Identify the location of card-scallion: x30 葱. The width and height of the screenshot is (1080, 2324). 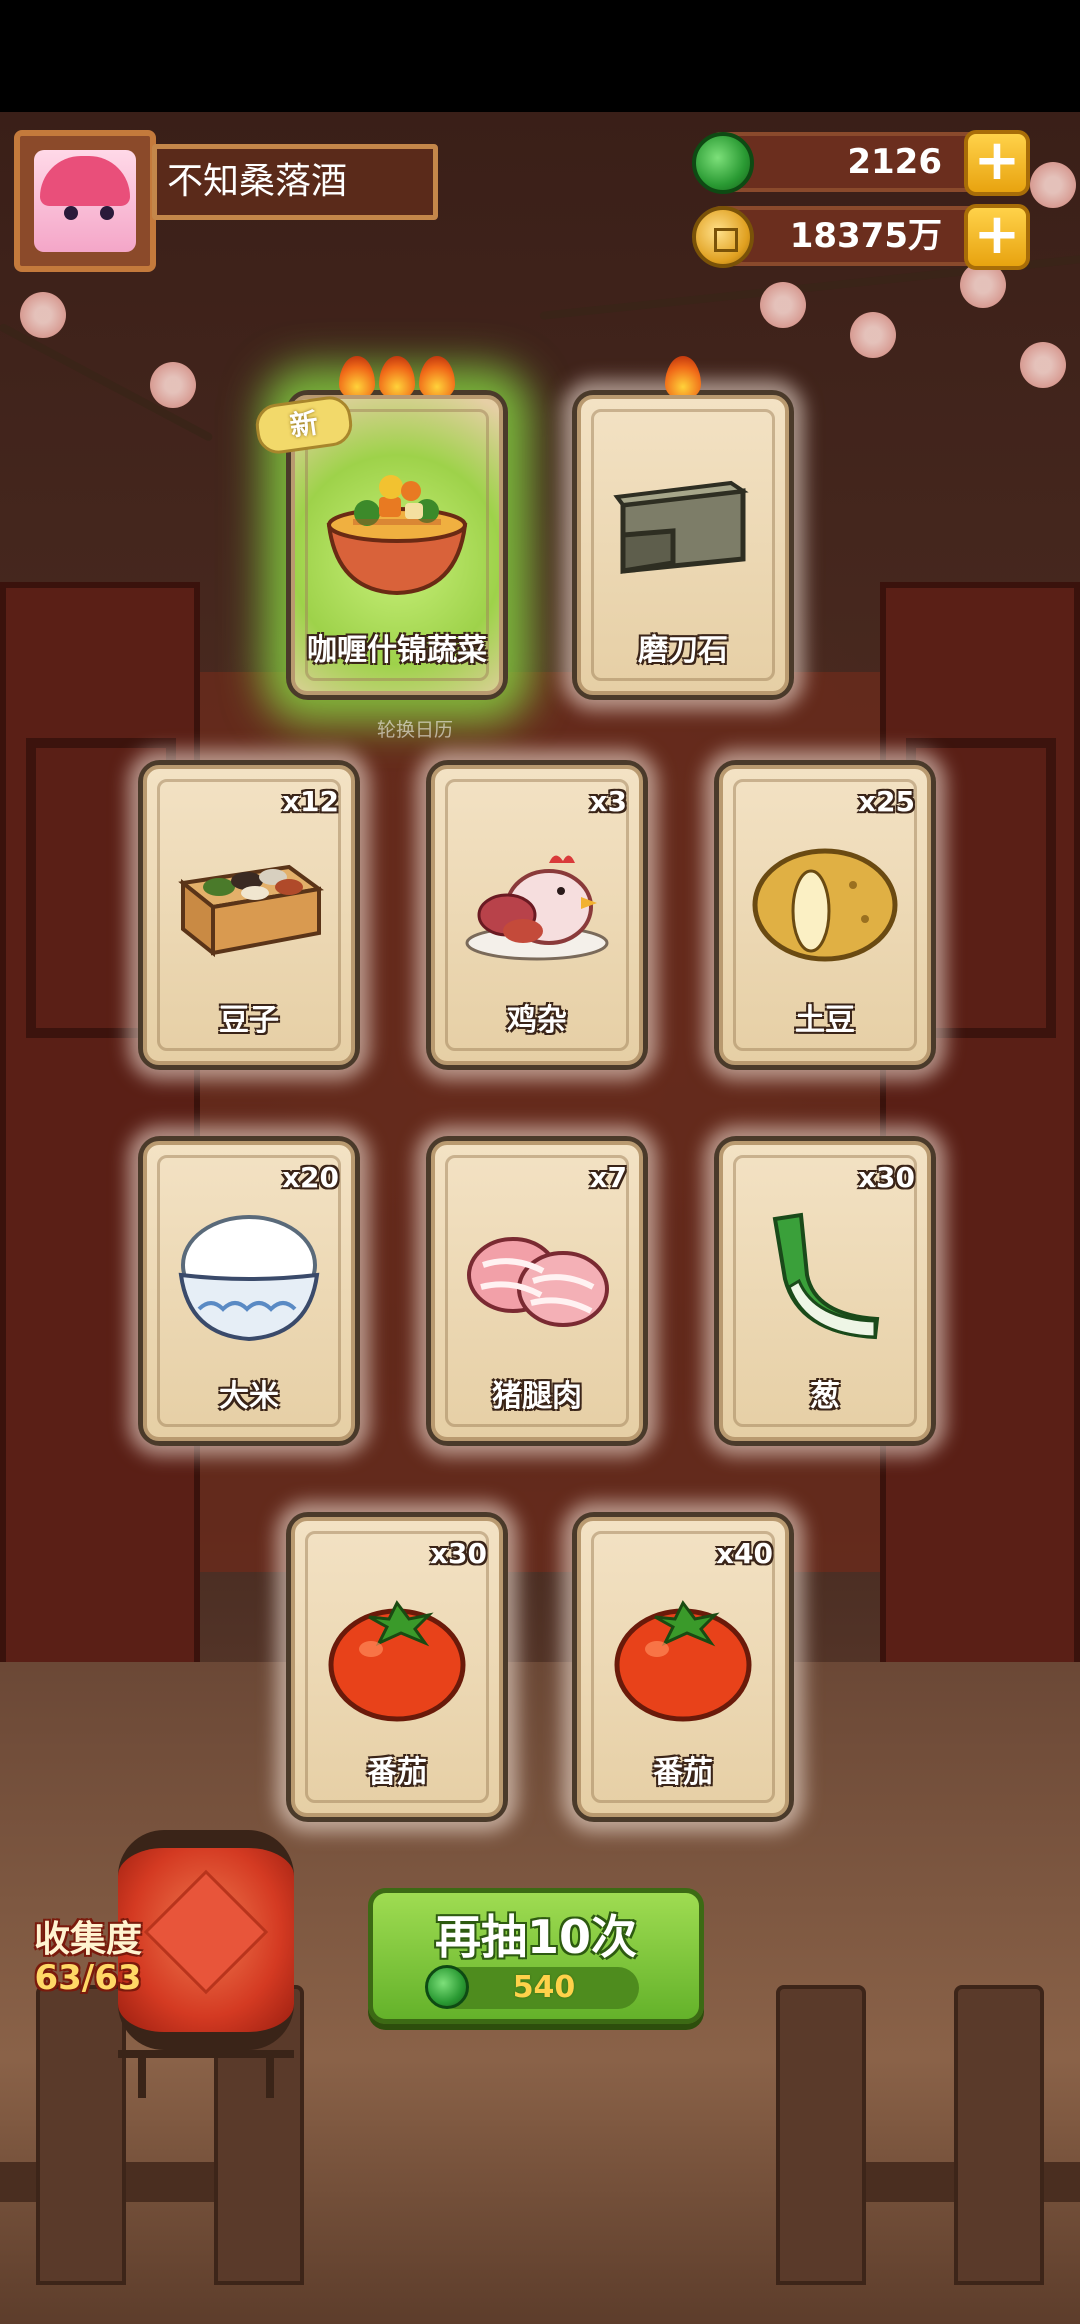
(825, 1291).